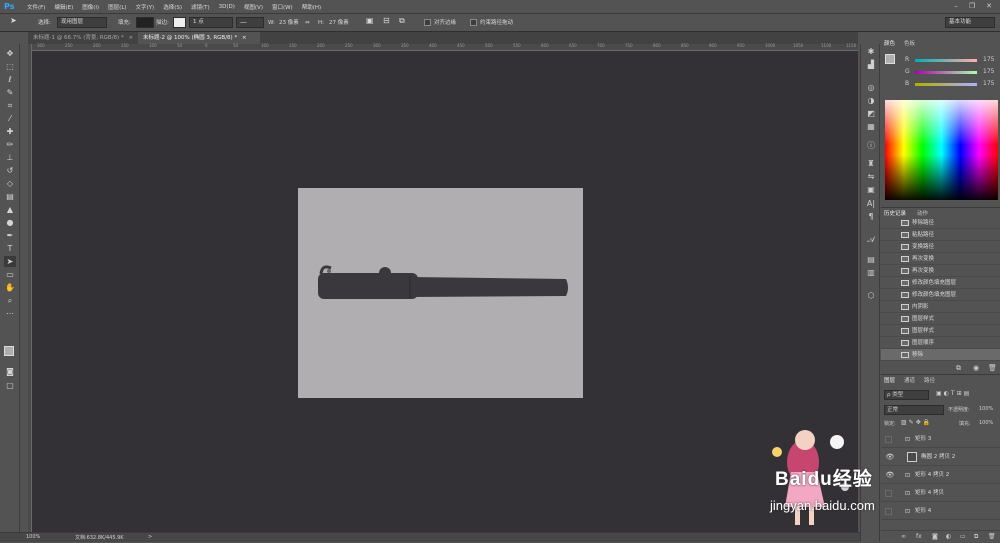 This screenshot has height=543, width=1000. What do you see at coordinates (289, 23) in the screenshot?
I see `width-field: 23 像素` at bounding box center [289, 23].